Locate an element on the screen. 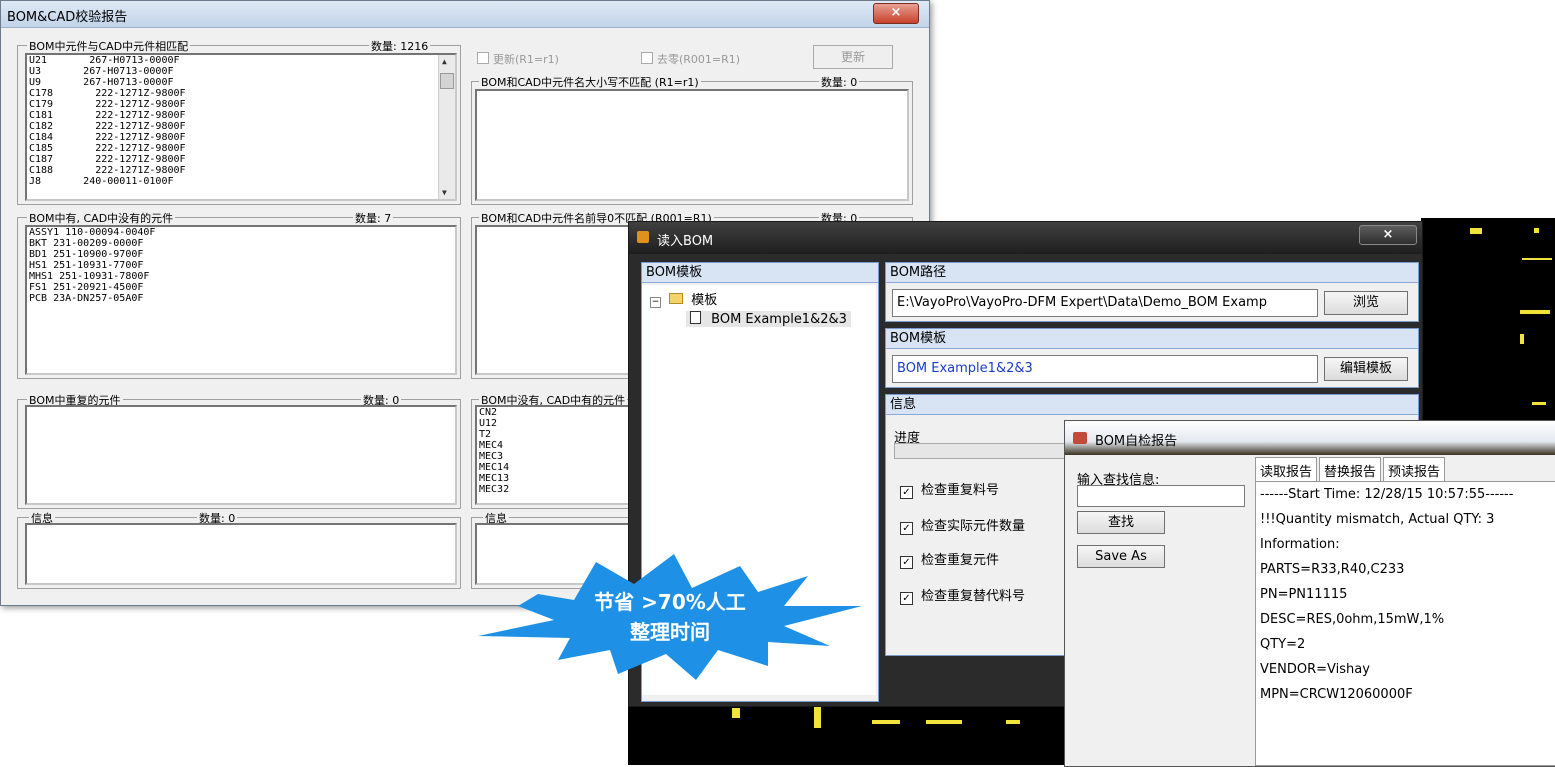  check-dup-part: ✓ 检查重复元件 is located at coordinates (949, 559).